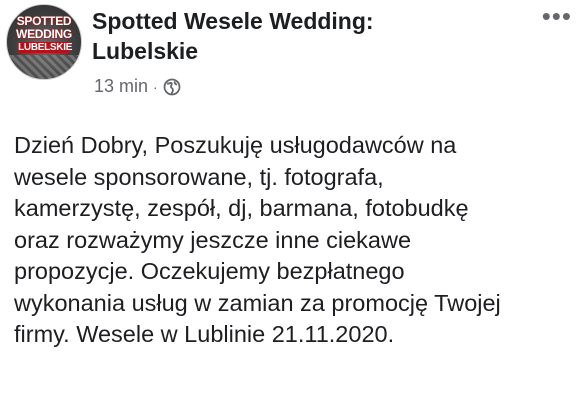  Describe the element at coordinates (557, 16) in the screenshot. I see `more-options-icon: •••` at that location.